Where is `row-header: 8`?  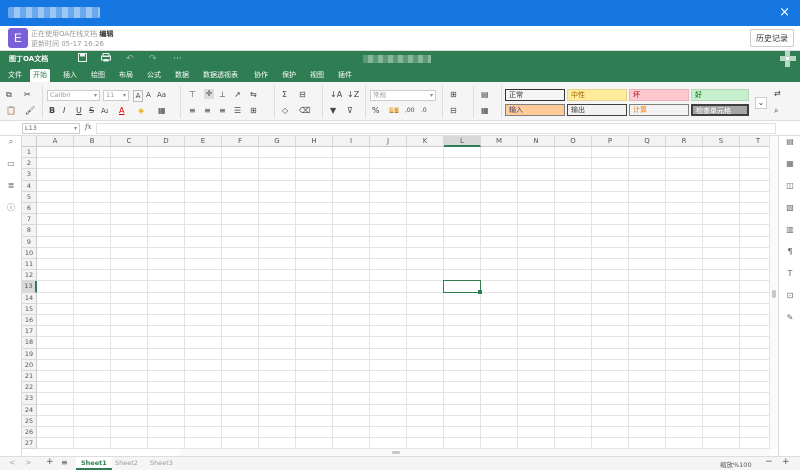 row-header: 8 is located at coordinates (29, 231).